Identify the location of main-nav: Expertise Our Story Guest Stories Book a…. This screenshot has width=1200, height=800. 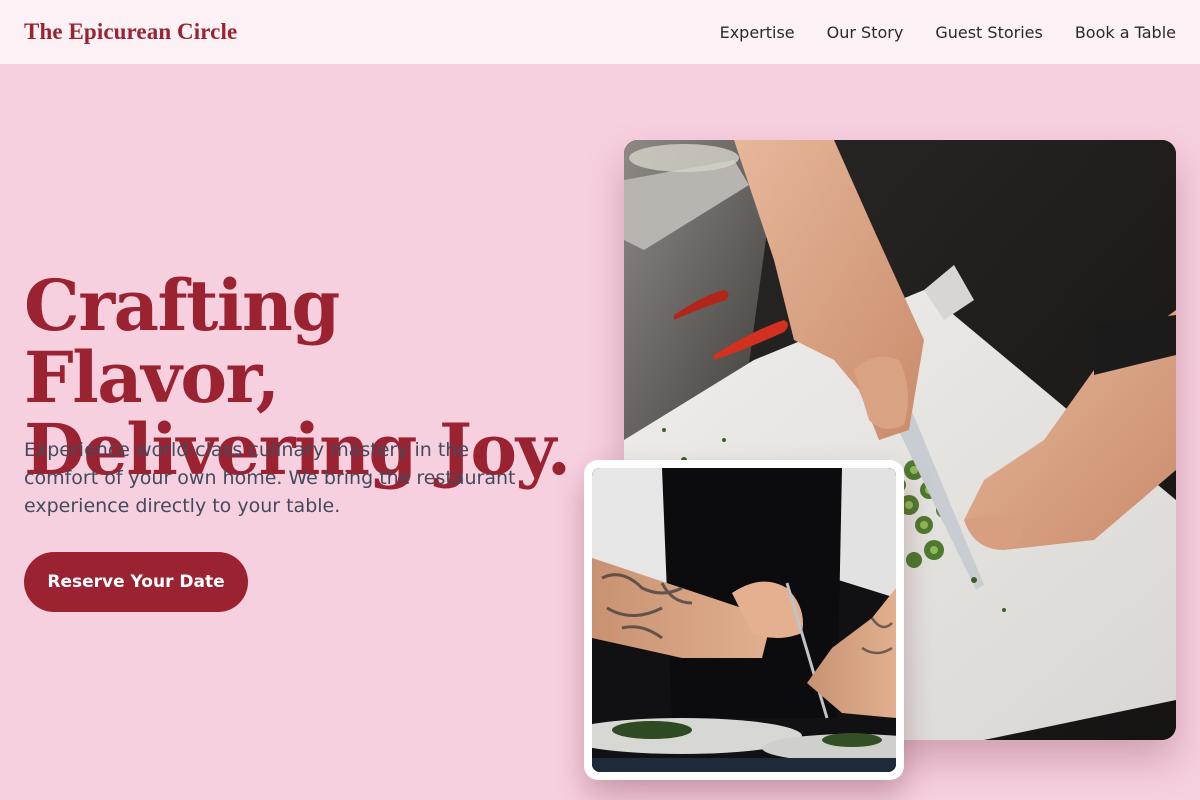
(948, 32).